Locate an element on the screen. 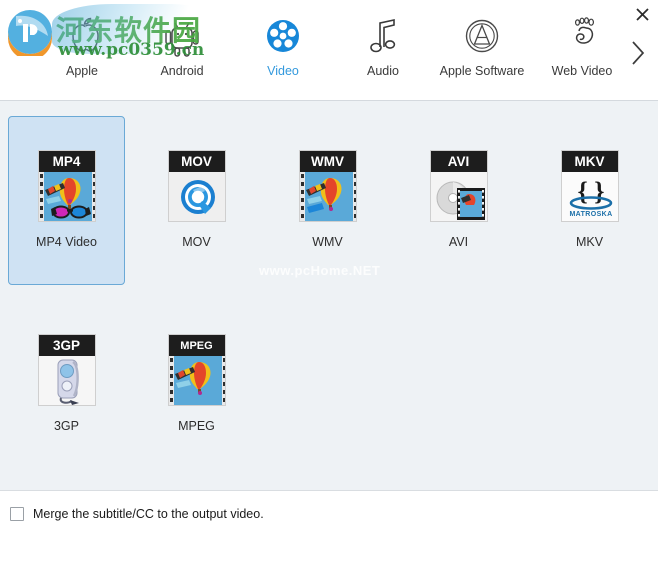  format-icon-frame: MOV is located at coordinates (196, 186).